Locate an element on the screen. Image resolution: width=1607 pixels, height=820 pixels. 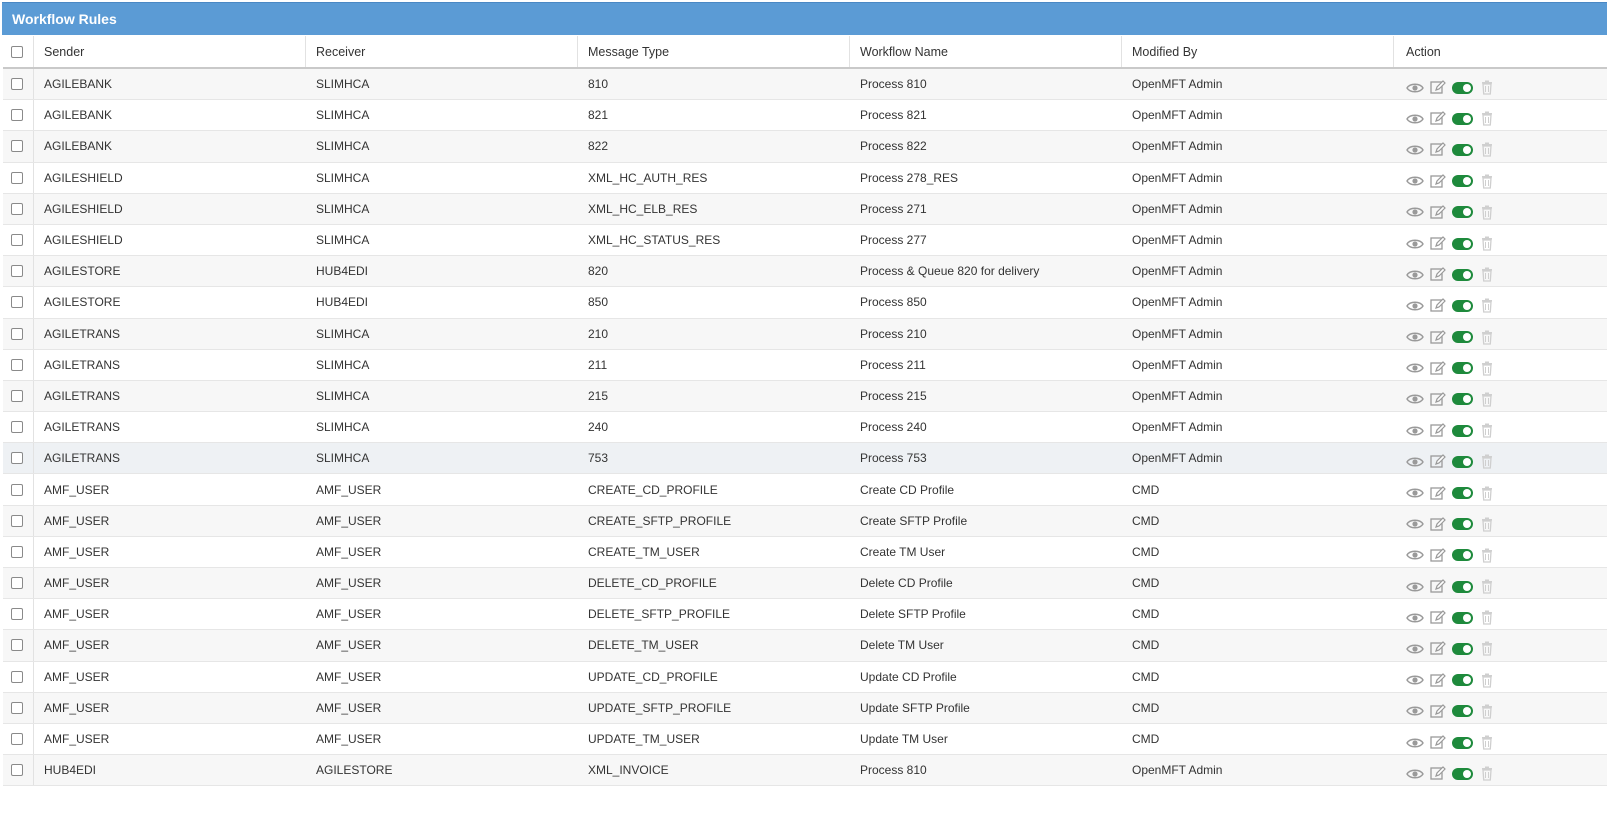
select-all-checkbox is located at coordinates (17, 51).